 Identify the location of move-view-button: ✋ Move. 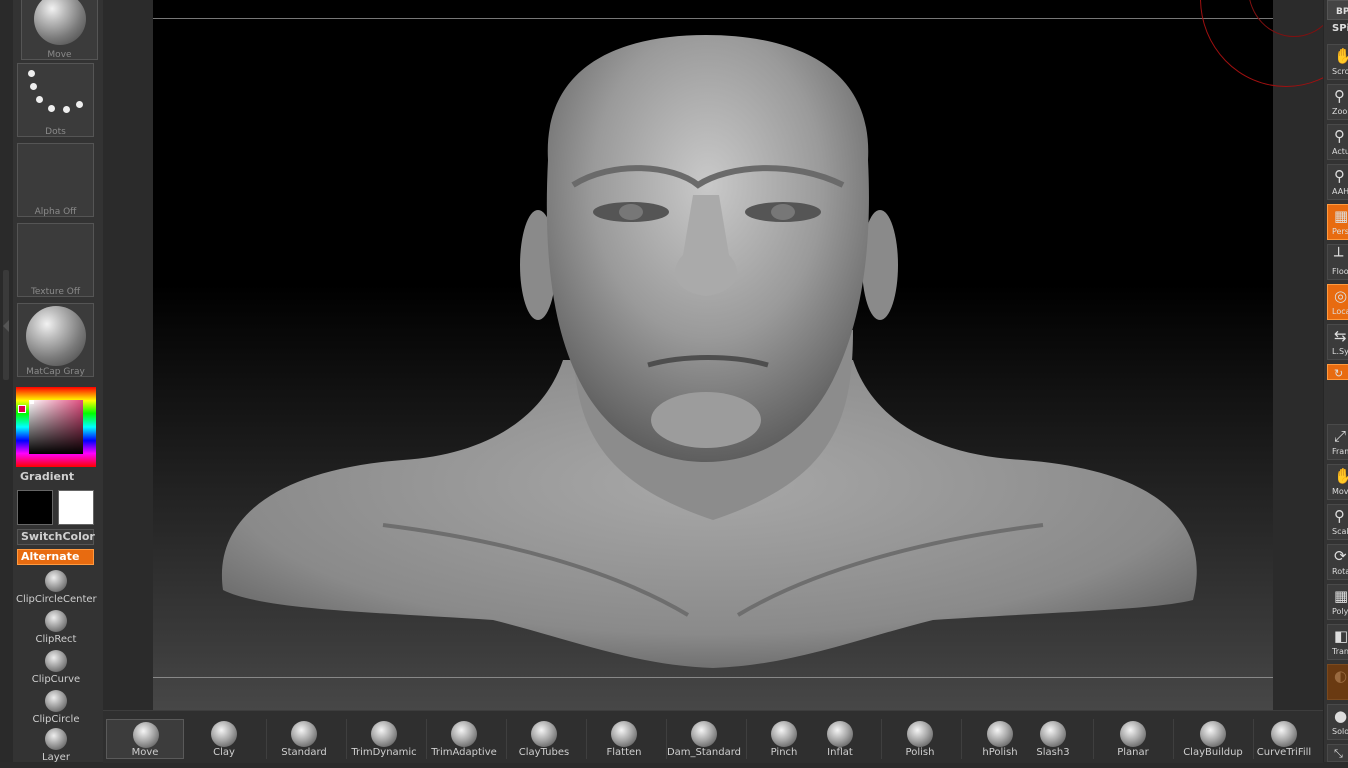
(1337, 482).